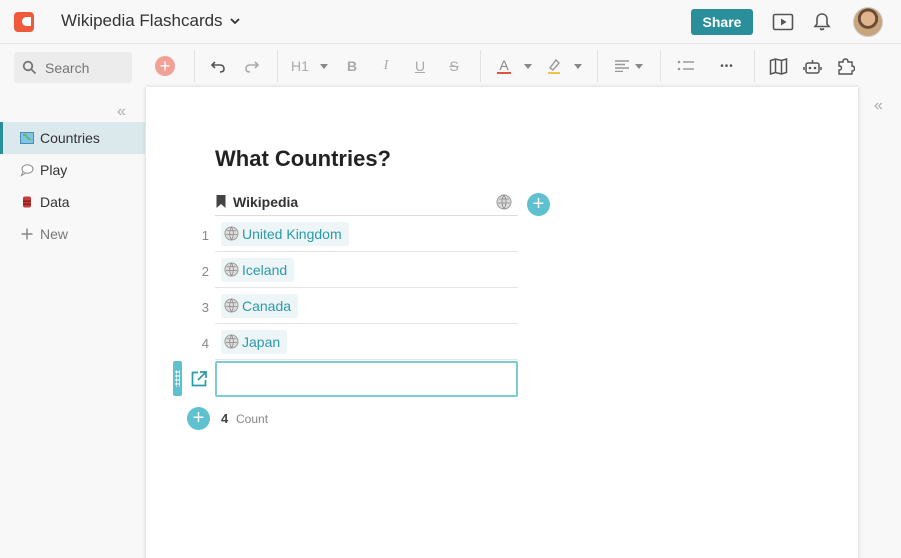  I want to click on table-row: 3 Canada, so click(360, 306).